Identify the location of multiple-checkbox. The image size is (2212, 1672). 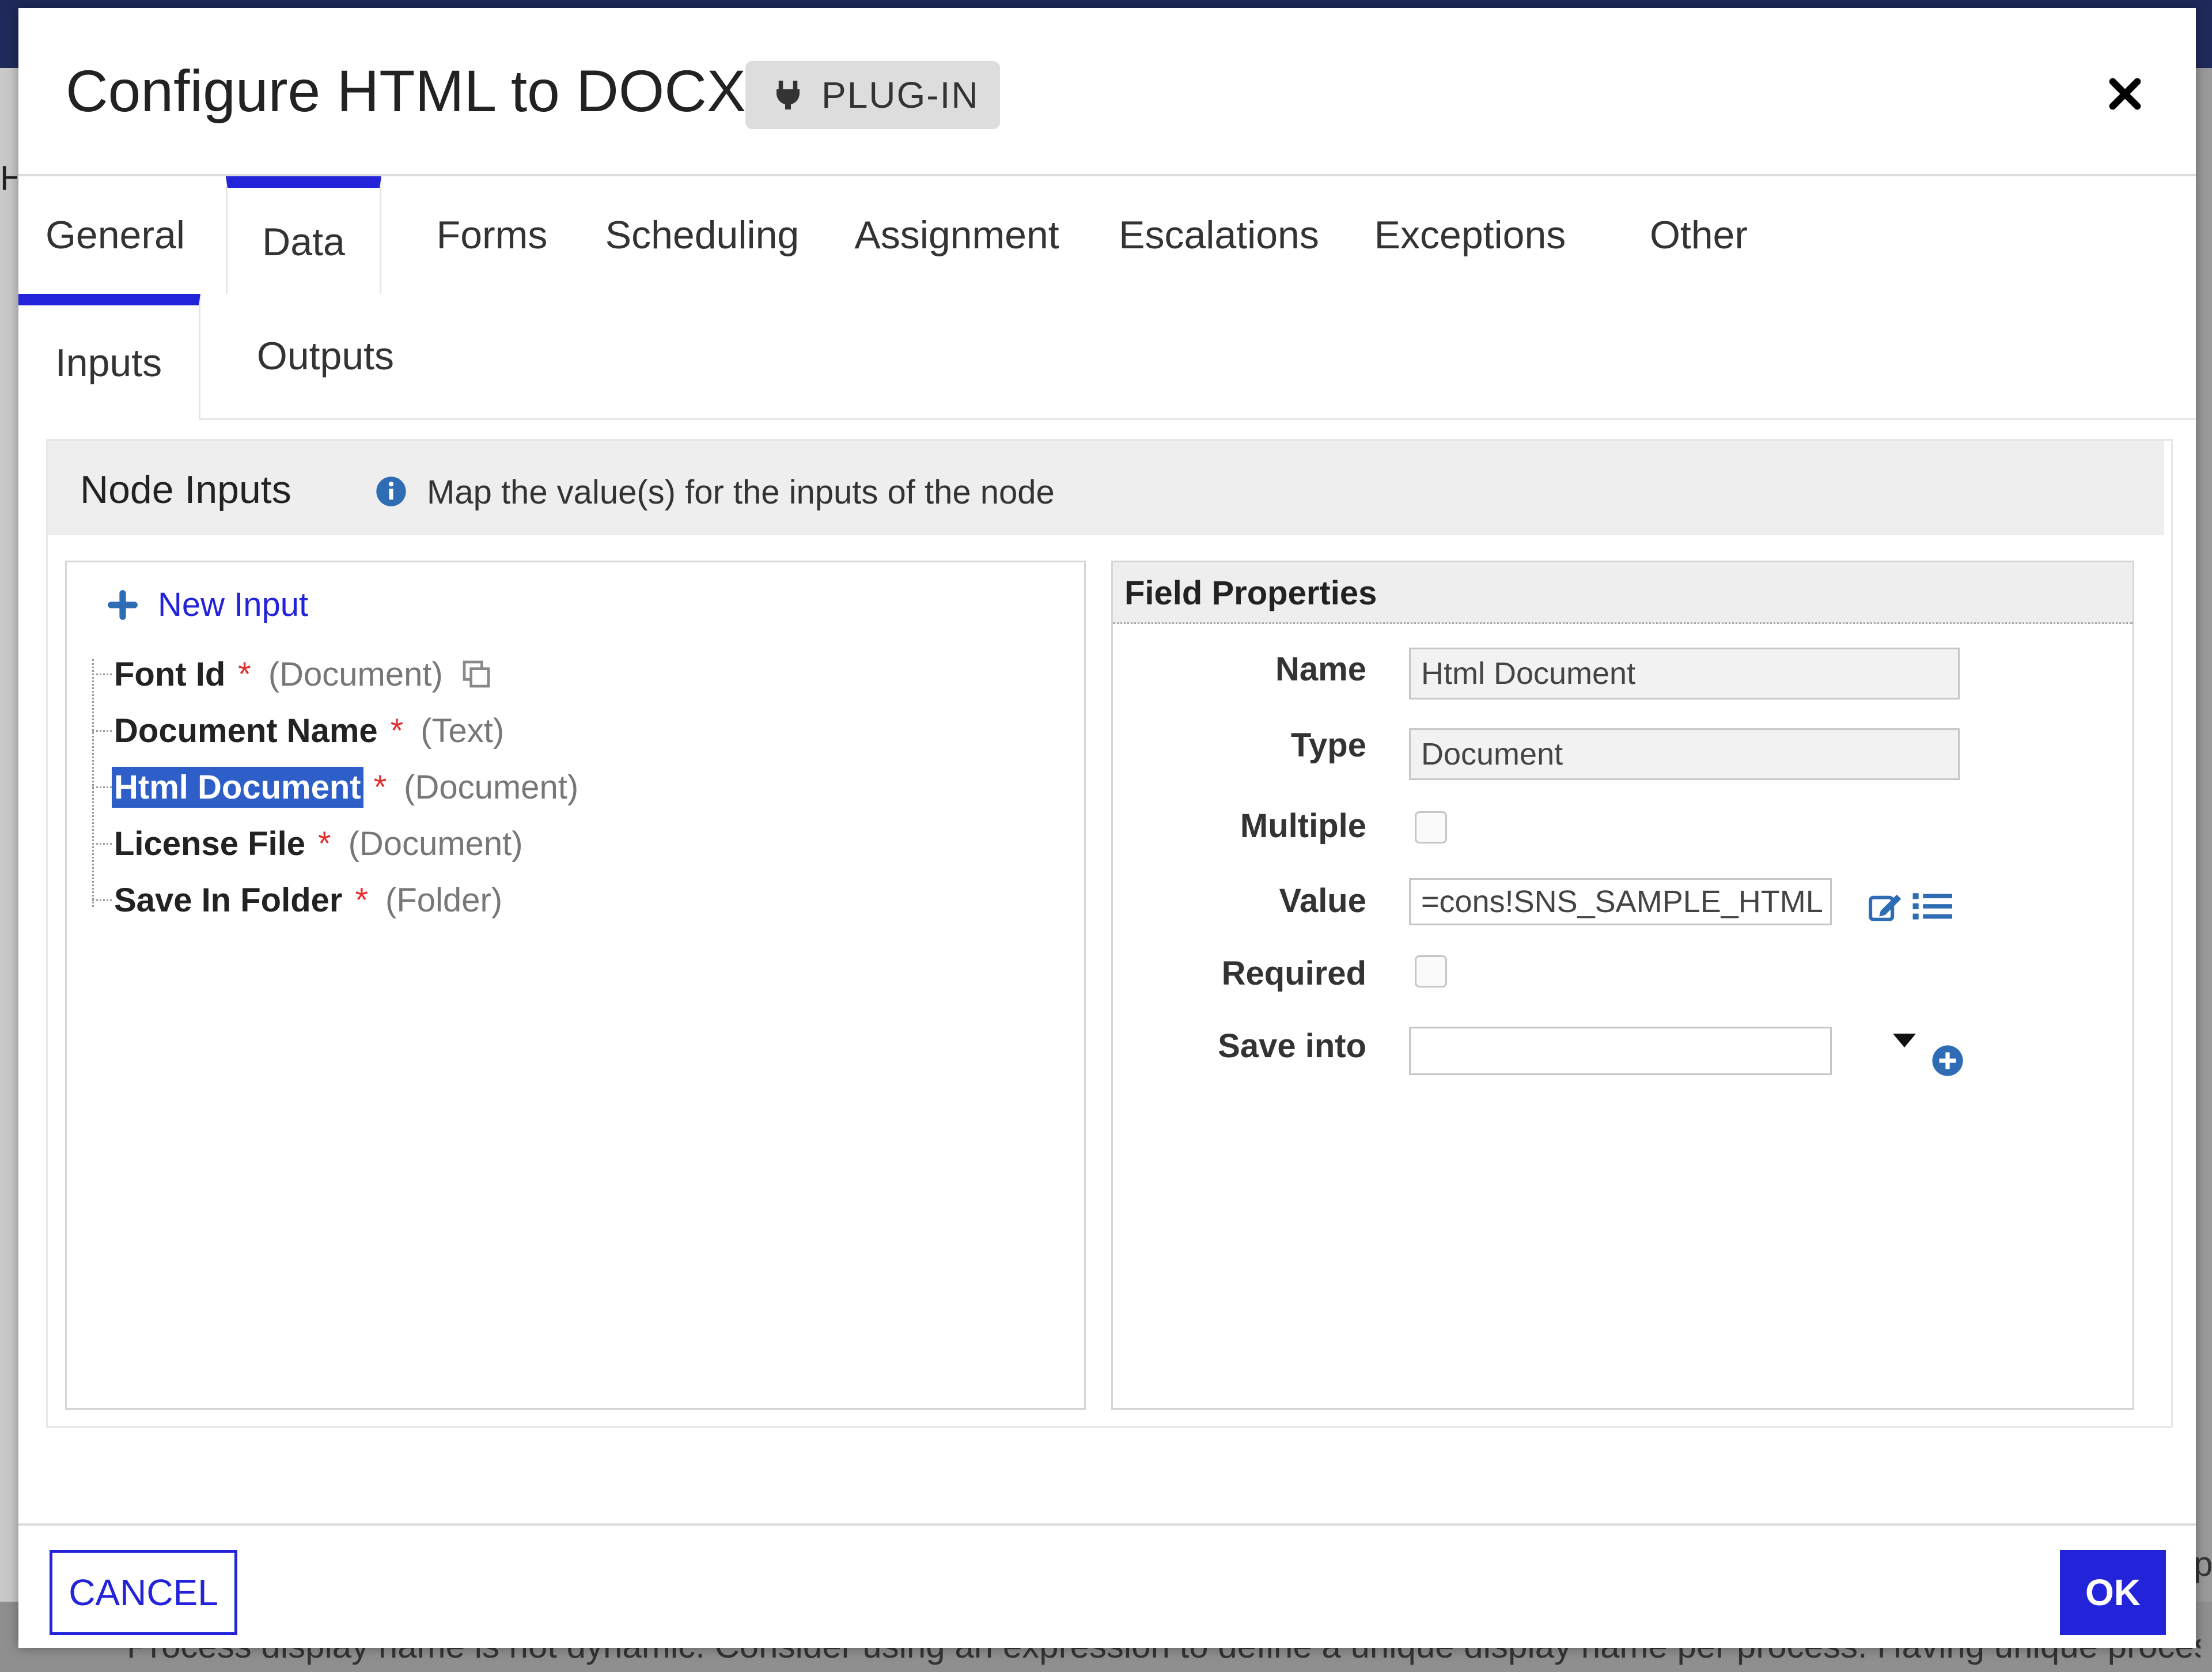
(1431, 827).